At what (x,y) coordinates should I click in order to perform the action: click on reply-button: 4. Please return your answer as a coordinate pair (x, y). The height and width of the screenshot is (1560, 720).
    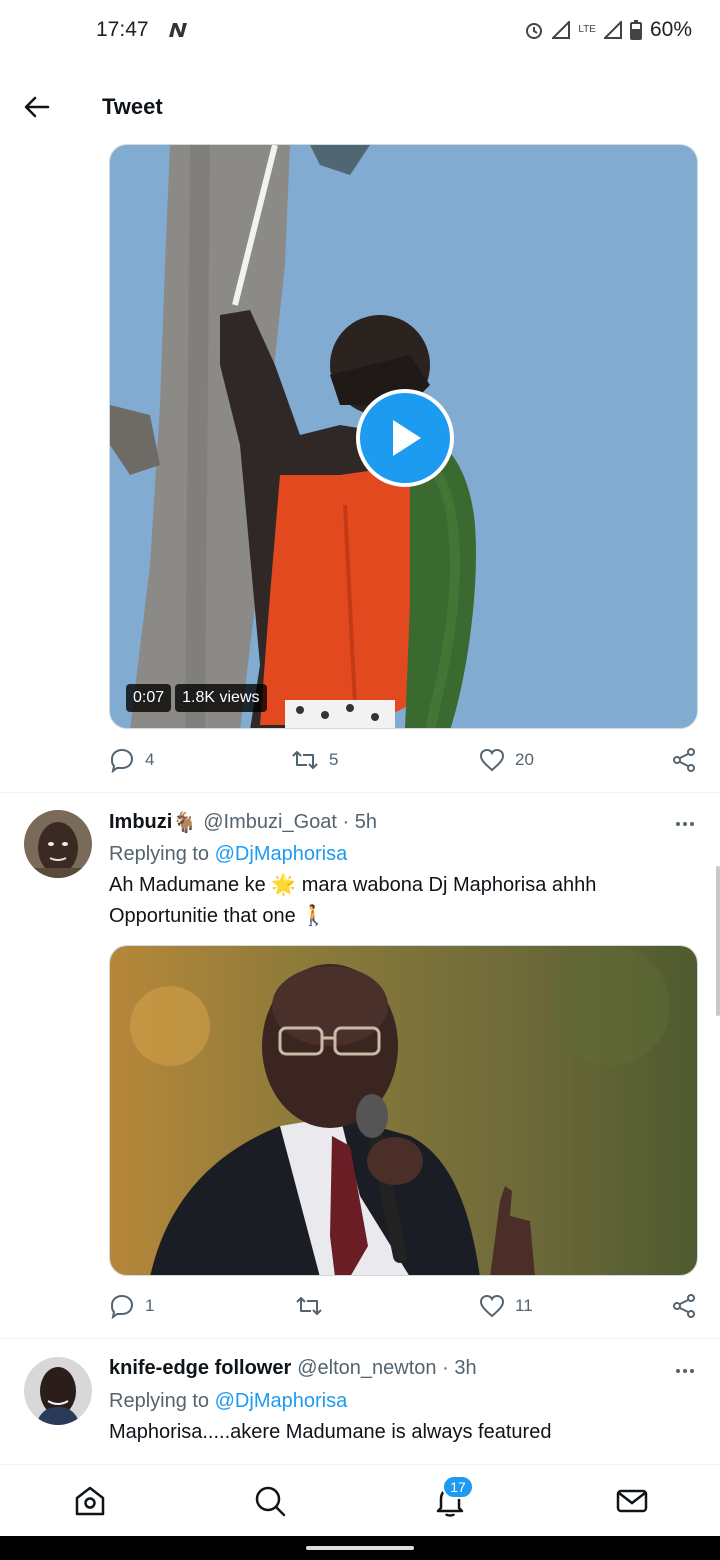
    Looking at the image, I should click on (131, 760).